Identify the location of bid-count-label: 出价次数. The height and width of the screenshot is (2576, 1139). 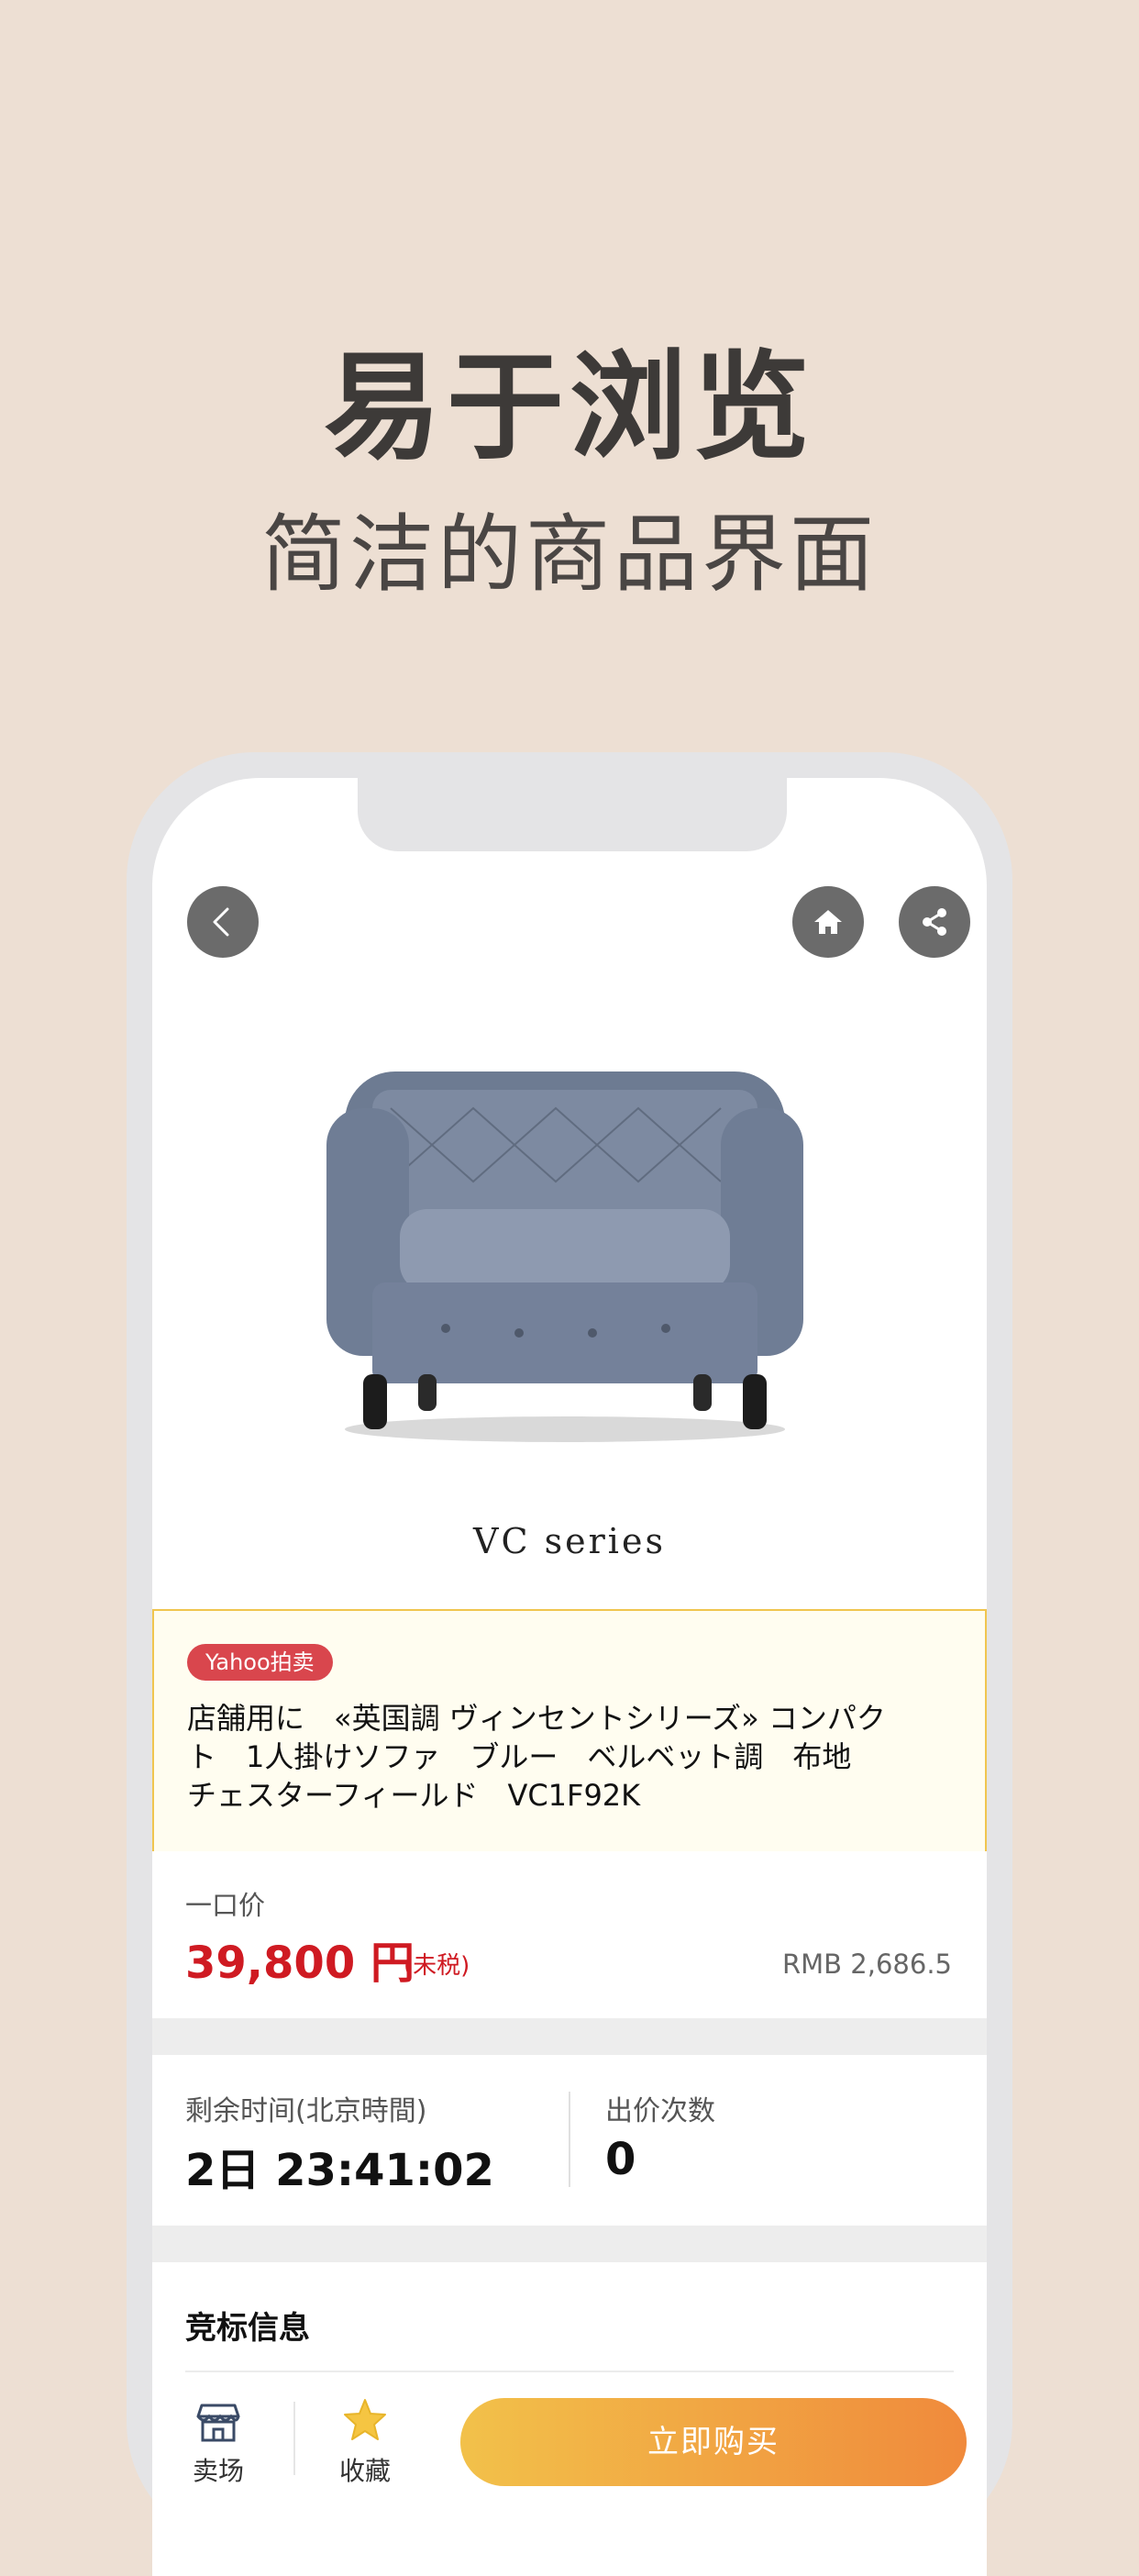
(660, 2111).